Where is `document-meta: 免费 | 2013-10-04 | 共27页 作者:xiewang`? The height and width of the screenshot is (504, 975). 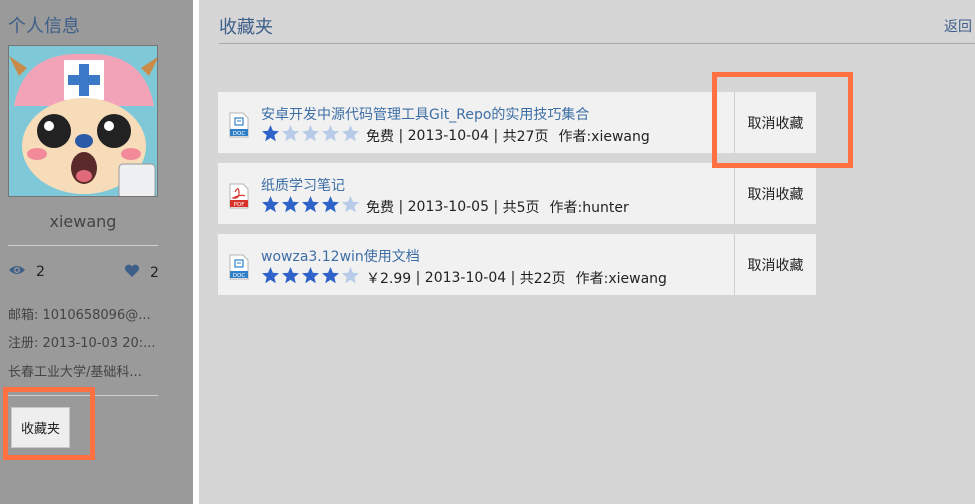
document-meta: 免费 | 2013-10-04 | 共27页 作者:xiewang is located at coordinates (455, 135).